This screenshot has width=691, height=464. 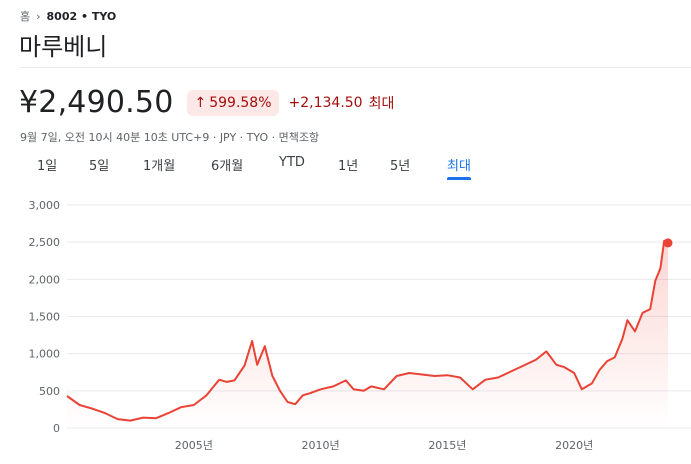 I want to click on breadcrumb: 홈 › 8002 • TYO, so click(x=68, y=16).